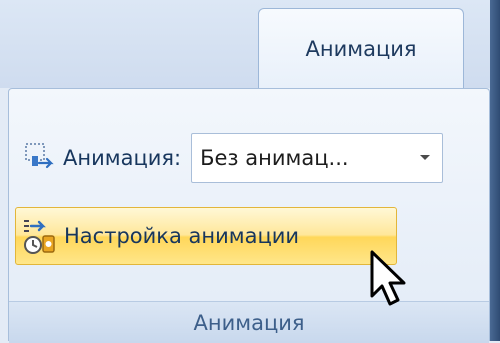 This screenshot has width=500, height=343. I want to click on animation-label: Анимация:, so click(122, 158).